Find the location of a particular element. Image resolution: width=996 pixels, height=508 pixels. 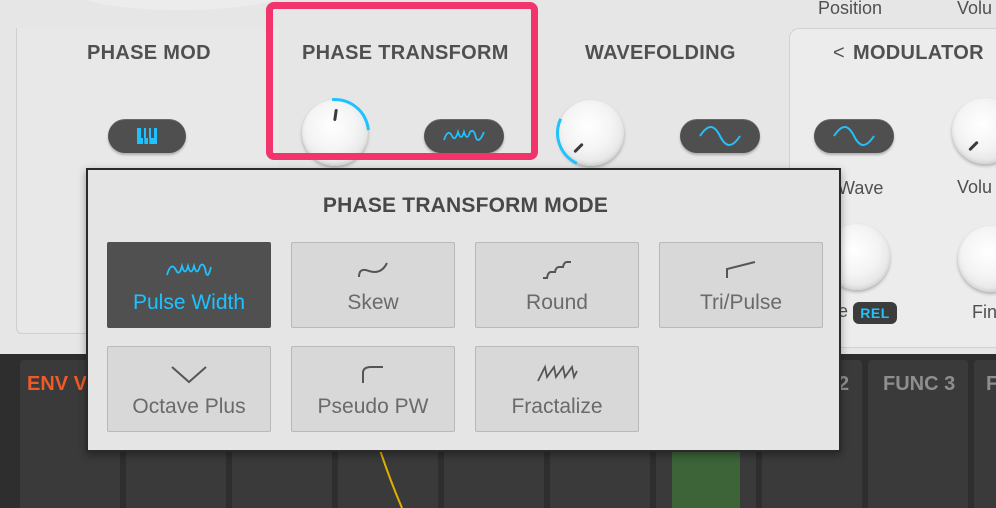

modulator-title: MODULATOR is located at coordinates (918, 53).